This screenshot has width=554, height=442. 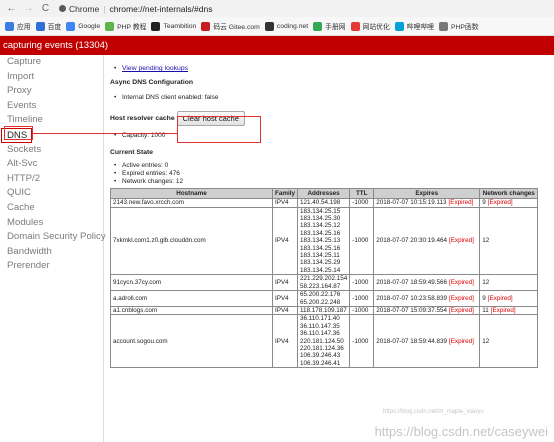 What do you see at coordinates (484, 203) in the screenshot?
I see `network-changes-value: 9` at bounding box center [484, 203].